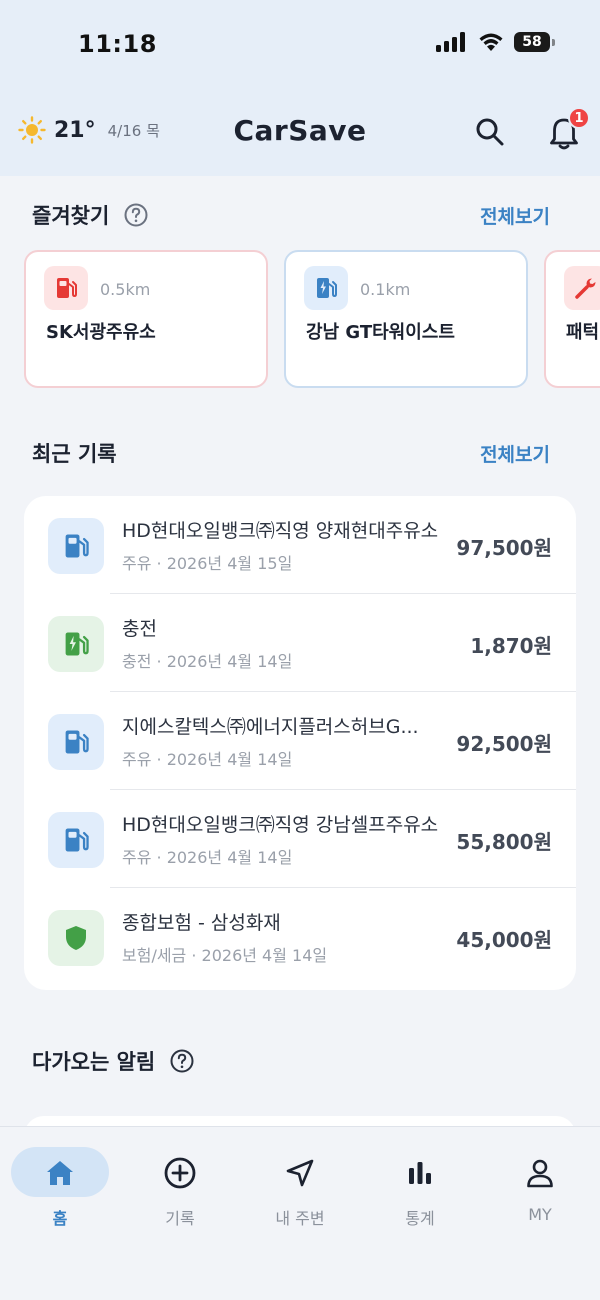 The height and width of the screenshot is (1300, 600). What do you see at coordinates (420, 1173) in the screenshot?
I see `bar-chart-icon` at bounding box center [420, 1173].